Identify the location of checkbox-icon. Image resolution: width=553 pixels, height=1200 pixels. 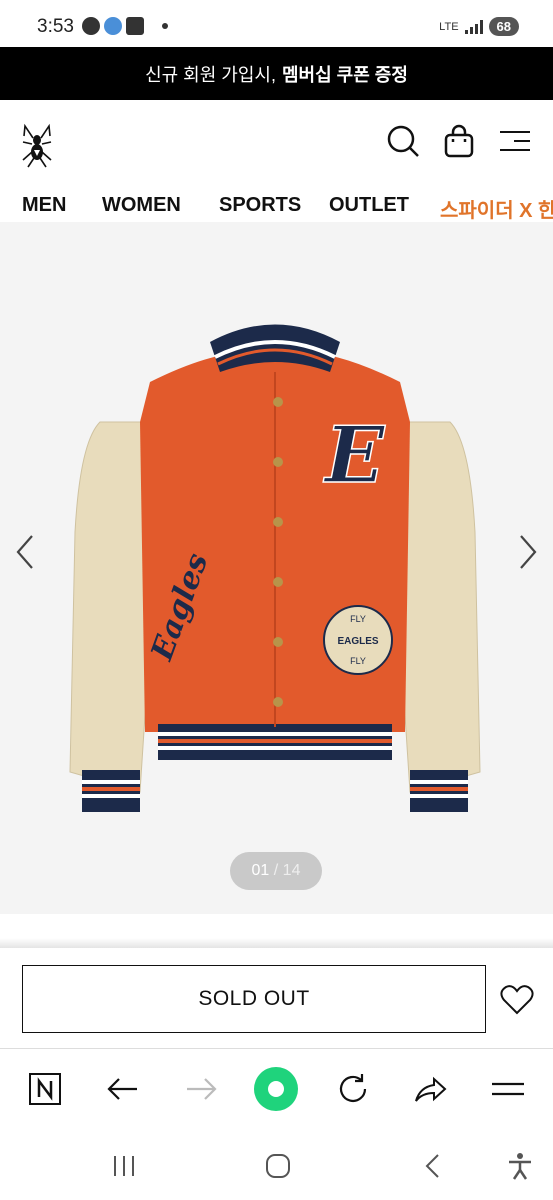
(135, 26).